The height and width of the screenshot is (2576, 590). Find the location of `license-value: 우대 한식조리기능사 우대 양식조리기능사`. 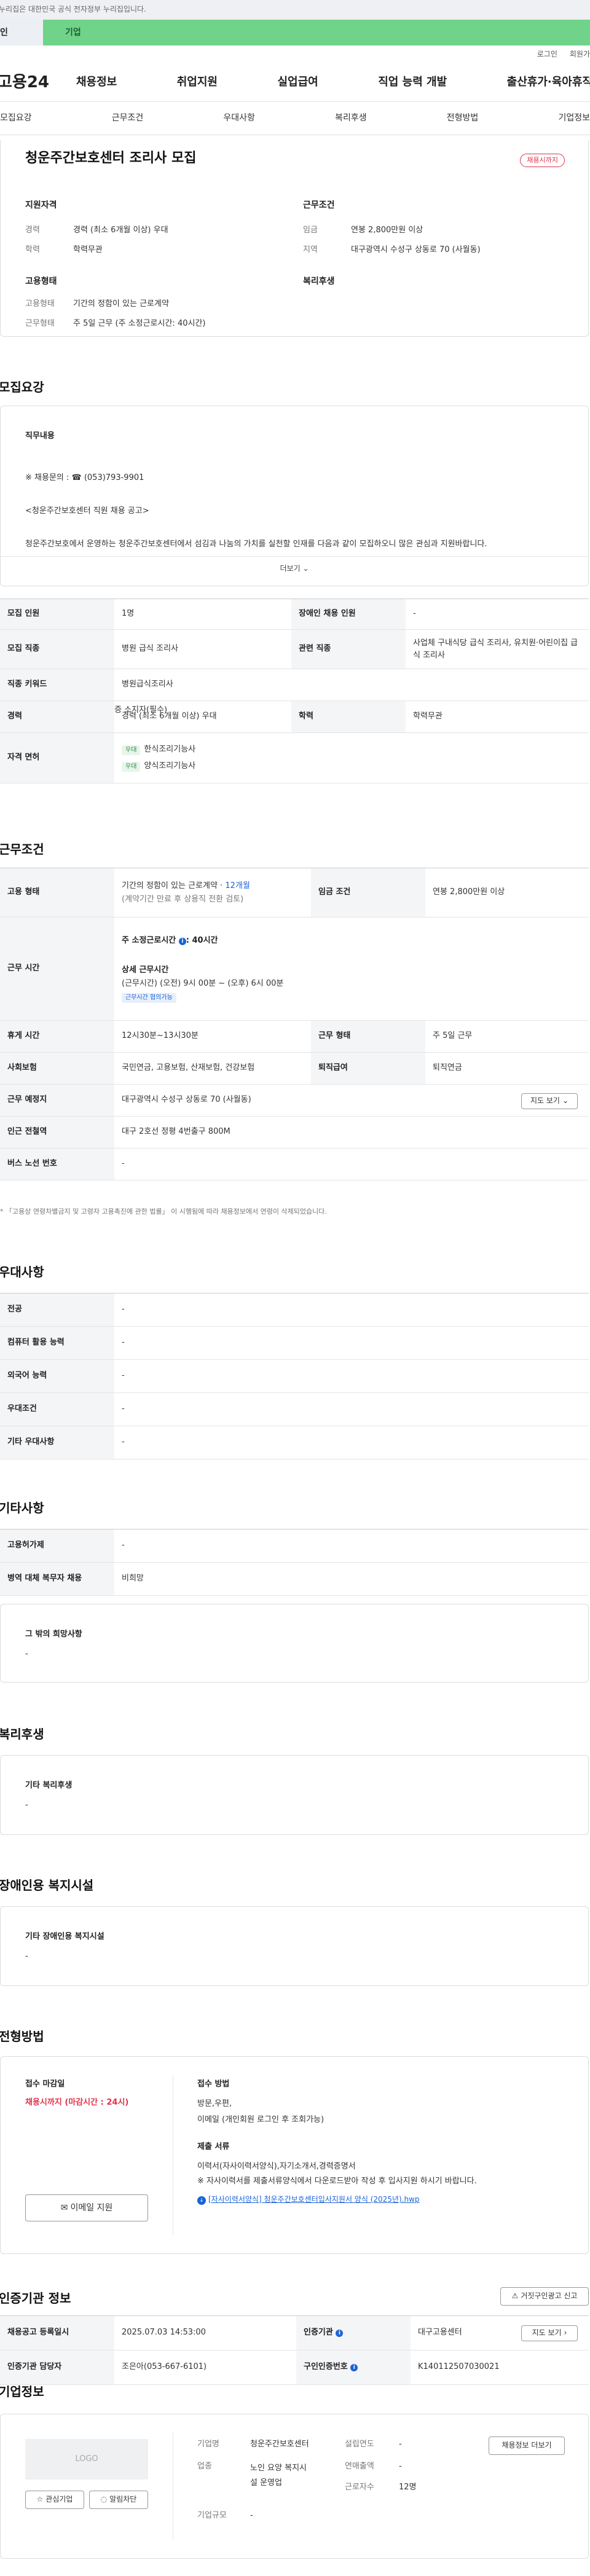

license-value: 우대 한식조리기능사 우대 양식조리기능사 is located at coordinates (352, 757).